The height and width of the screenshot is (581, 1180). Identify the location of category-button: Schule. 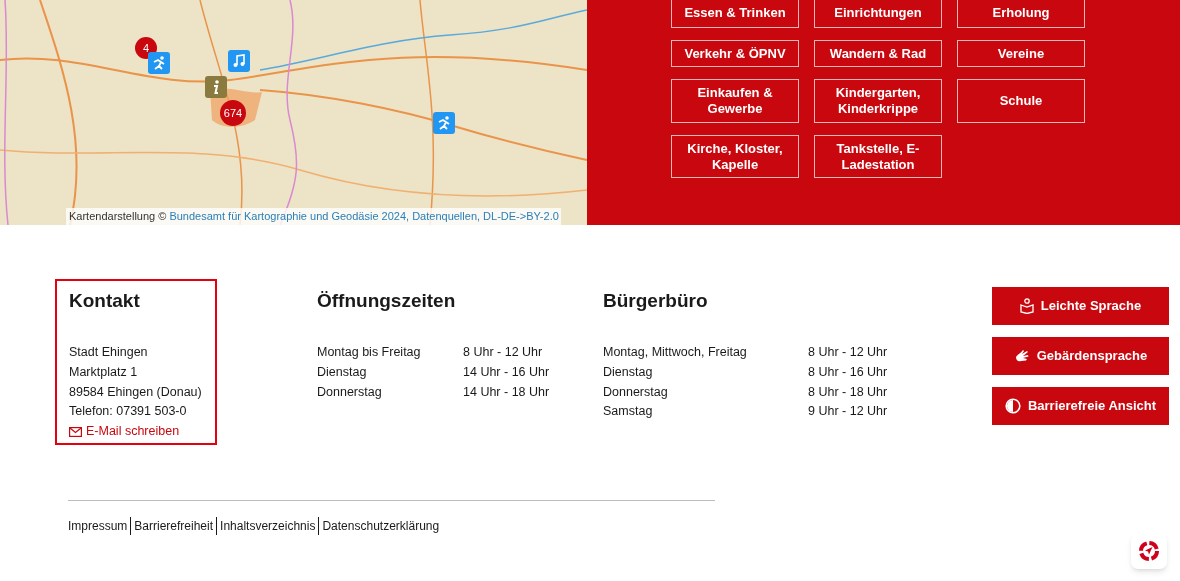
(1021, 101).